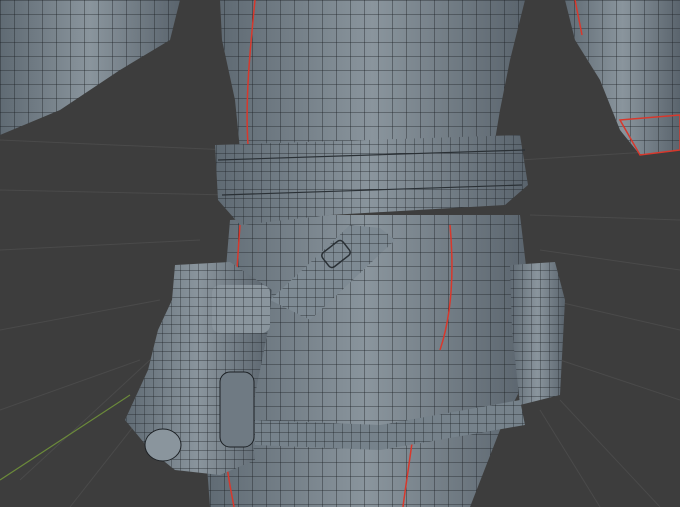  What do you see at coordinates (537, 333) in the screenshot?
I see `right-hip-pouch` at bounding box center [537, 333].